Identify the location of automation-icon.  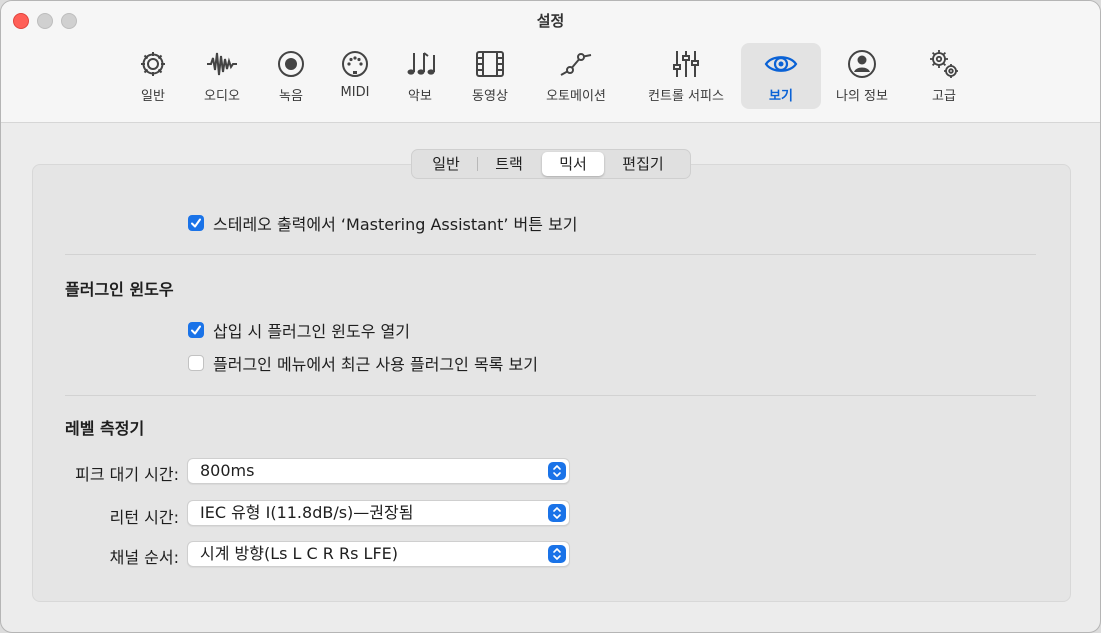
(576, 64).